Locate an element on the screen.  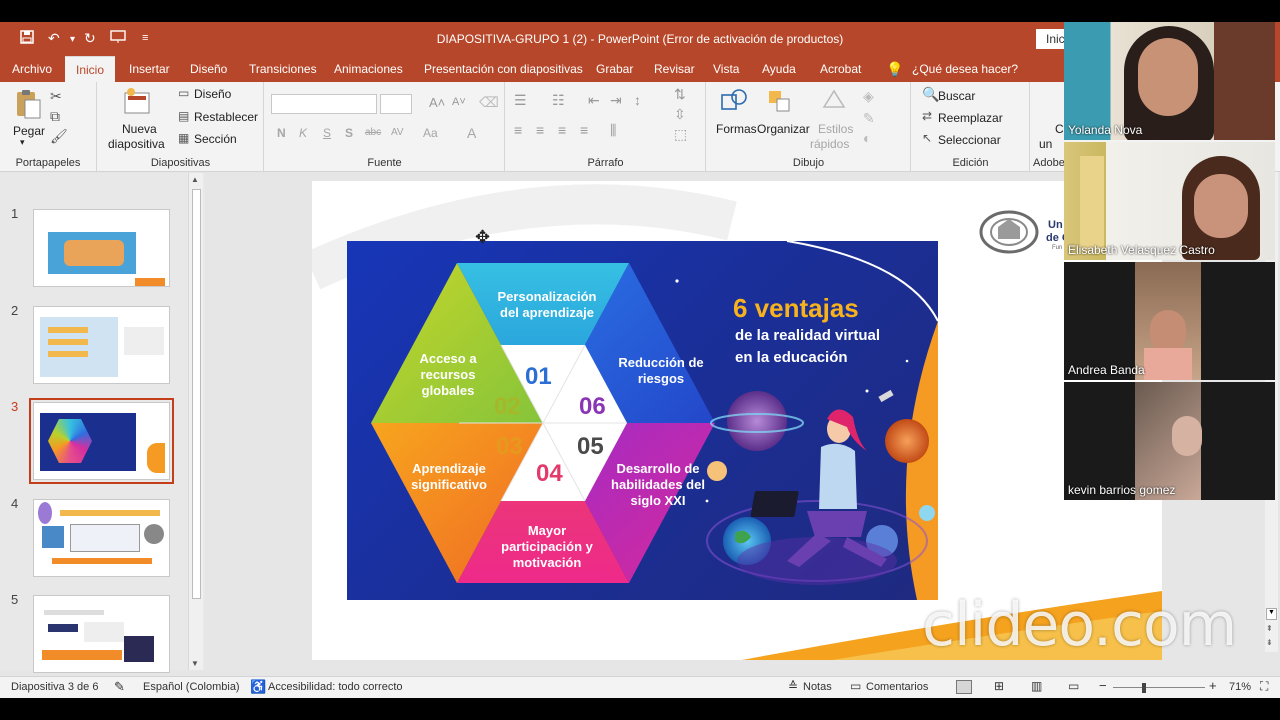
align-center-icon: ≡ is located at coordinates (540, 130).